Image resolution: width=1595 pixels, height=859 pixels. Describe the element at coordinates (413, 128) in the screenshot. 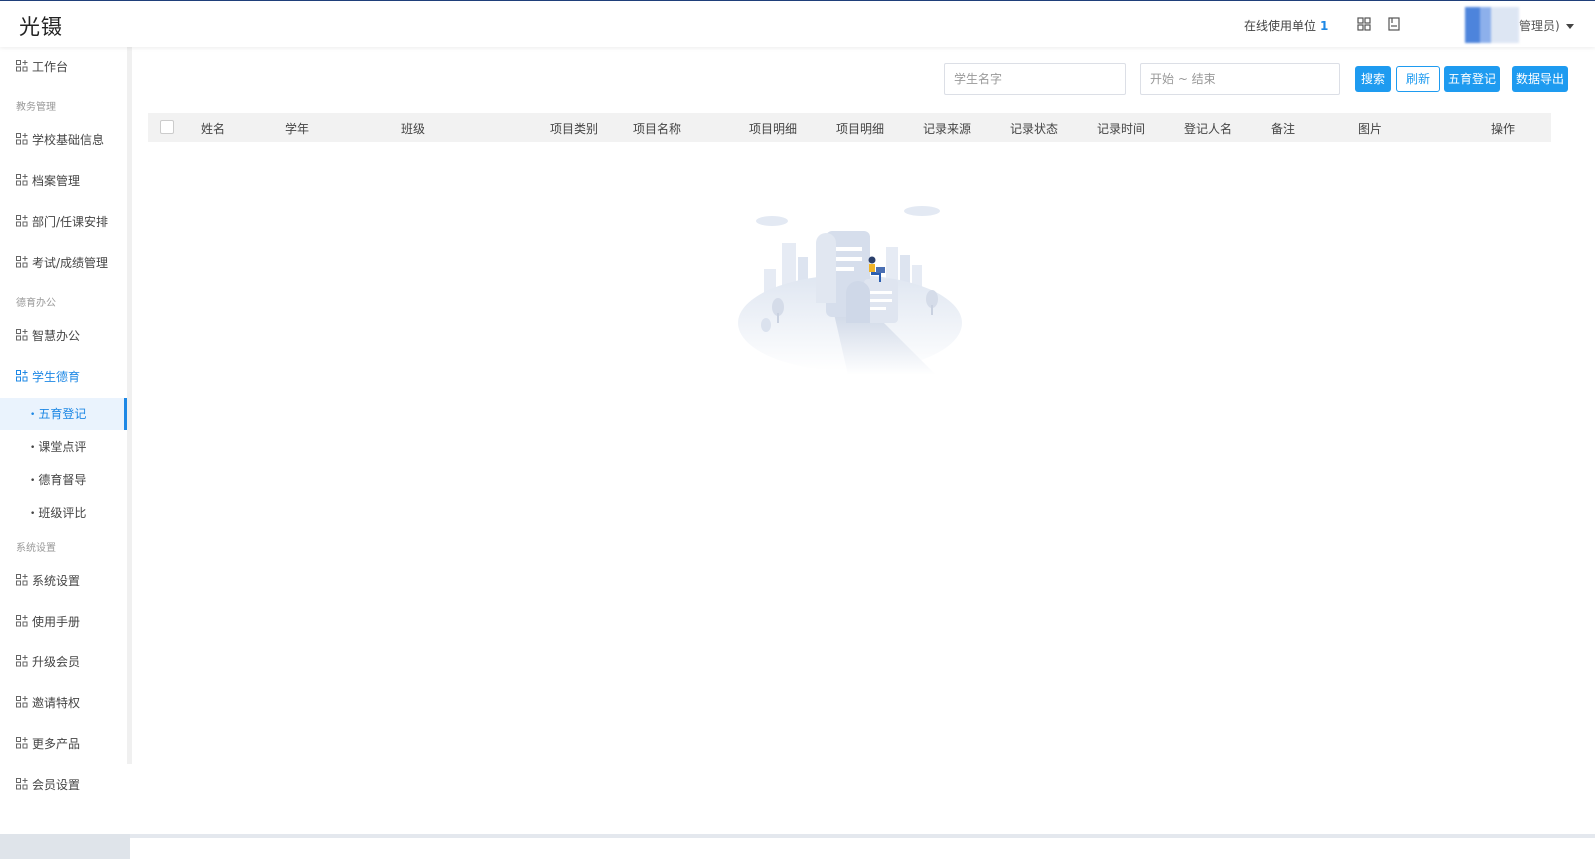

I see `column-header-class: 班级` at that location.